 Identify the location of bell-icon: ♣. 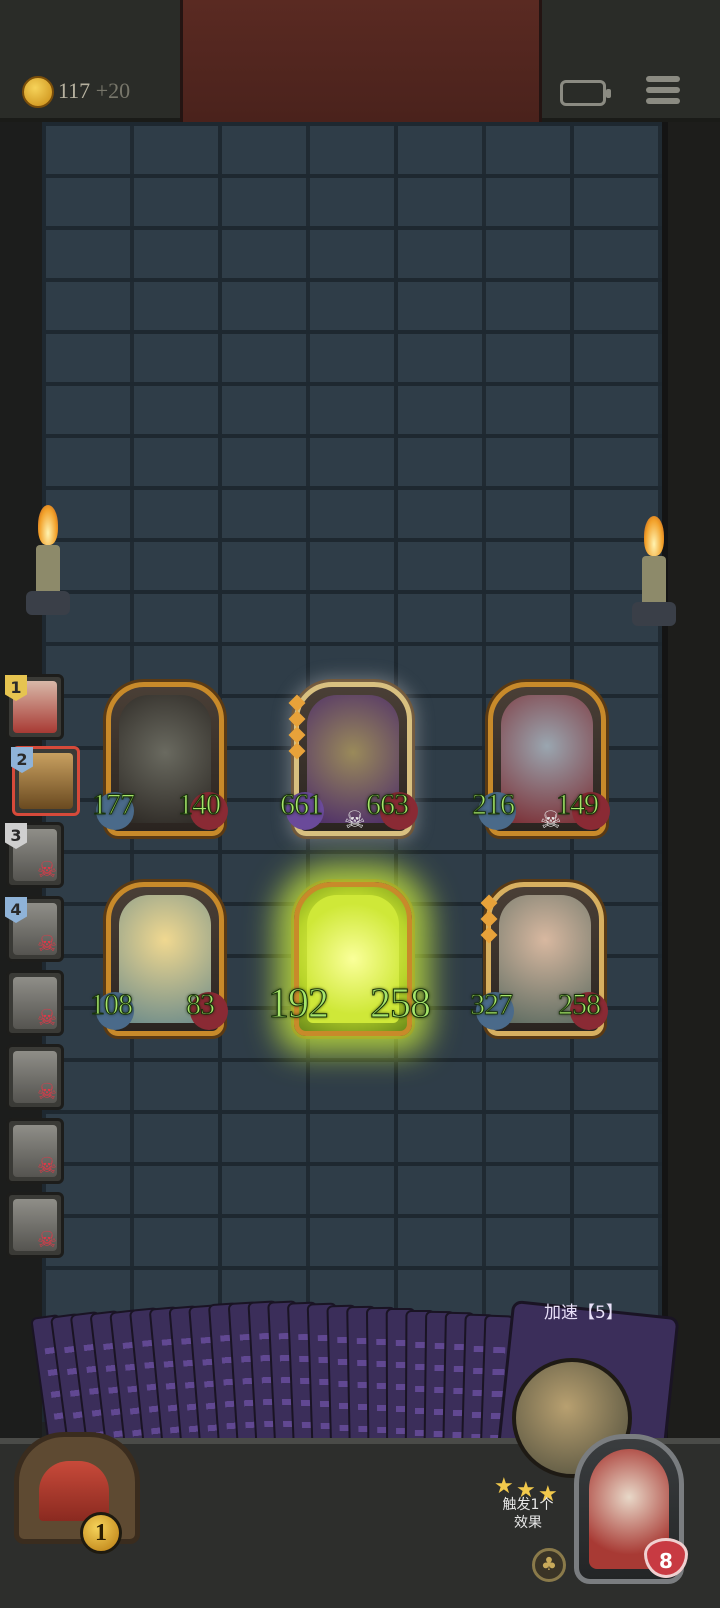
(549, 1565).